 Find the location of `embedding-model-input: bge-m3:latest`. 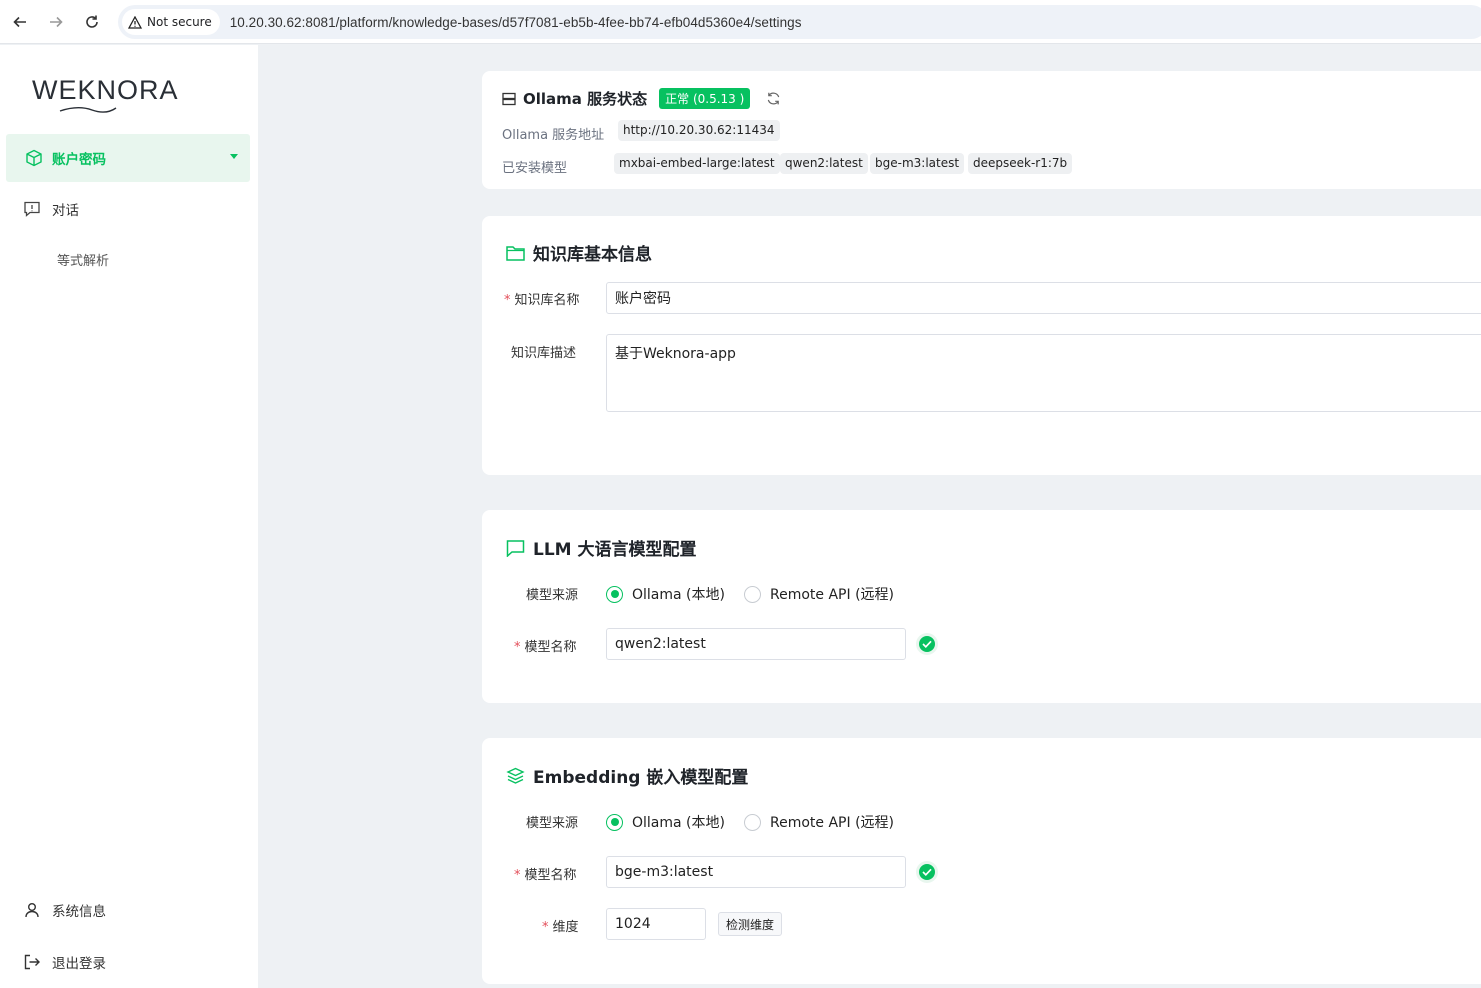

embedding-model-input: bge-m3:latest is located at coordinates (756, 872).